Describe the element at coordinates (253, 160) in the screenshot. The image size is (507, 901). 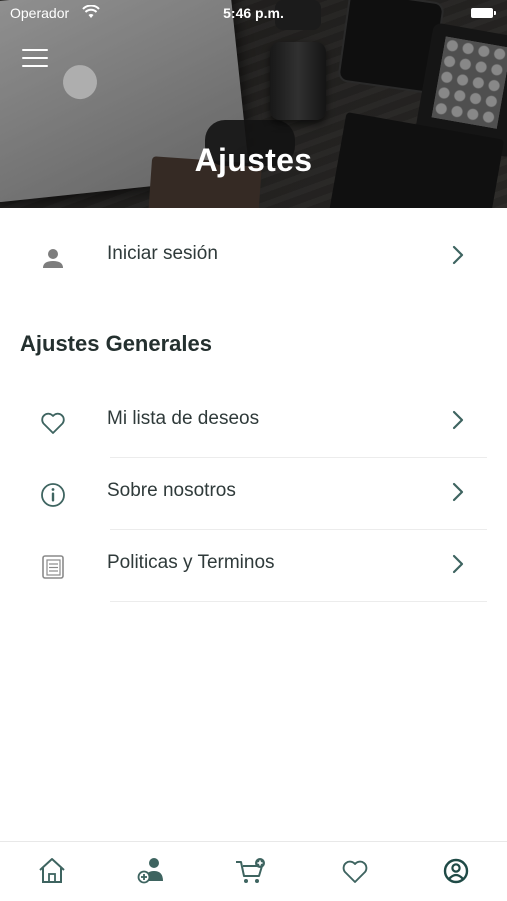
I see `page-title: Ajustes` at that location.